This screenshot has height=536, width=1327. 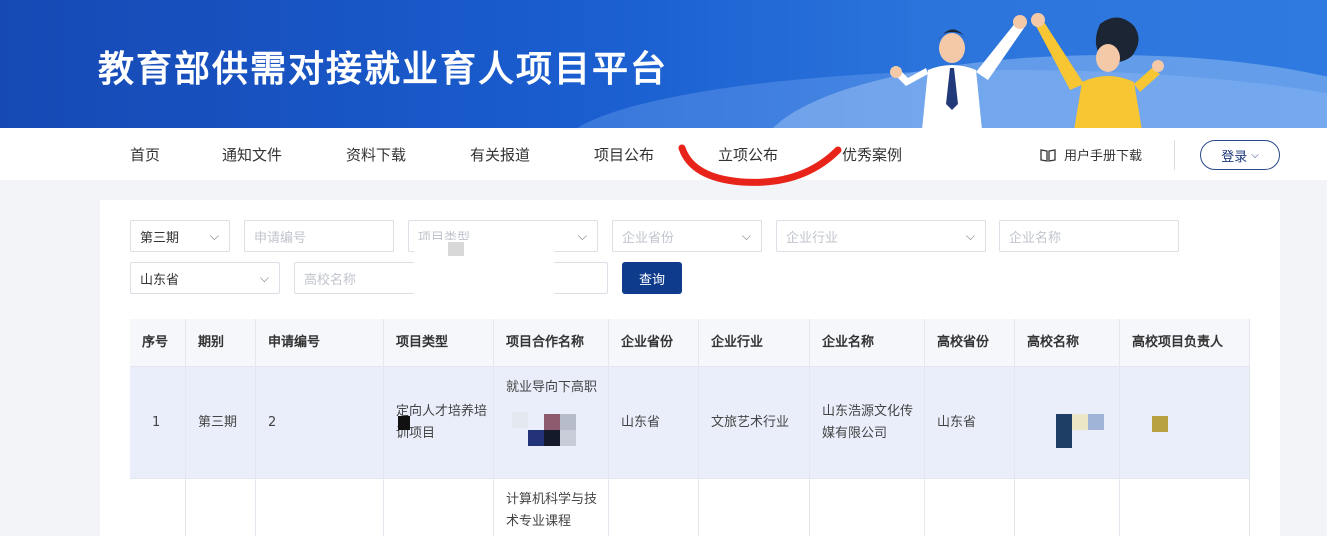 What do you see at coordinates (280, 238) in the screenshot?
I see `application-no-placeholder: 申请编号` at bounding box center [280, 238].